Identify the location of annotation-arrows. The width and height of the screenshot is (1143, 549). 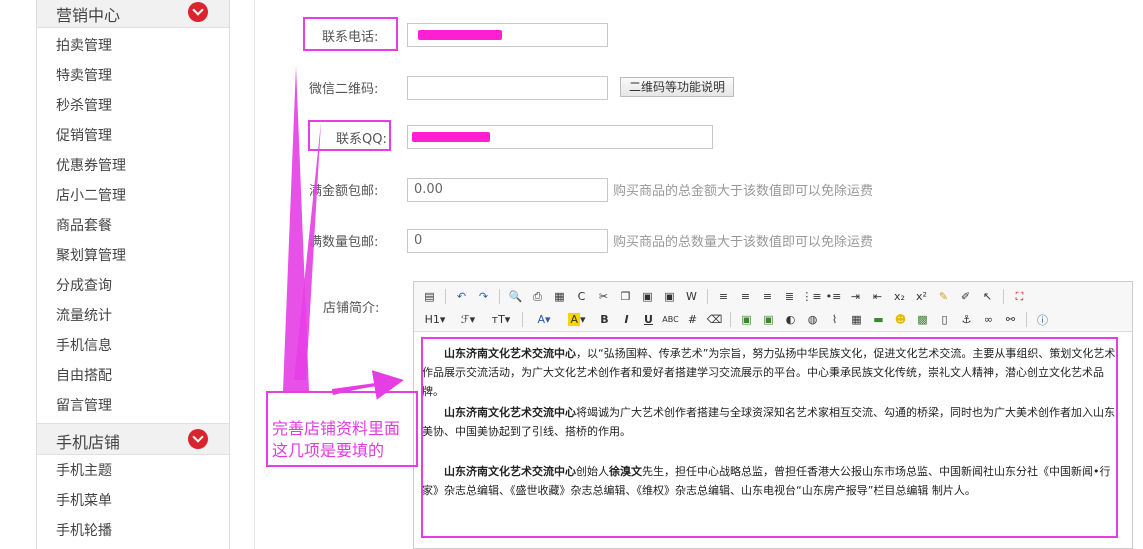
(343, 233).